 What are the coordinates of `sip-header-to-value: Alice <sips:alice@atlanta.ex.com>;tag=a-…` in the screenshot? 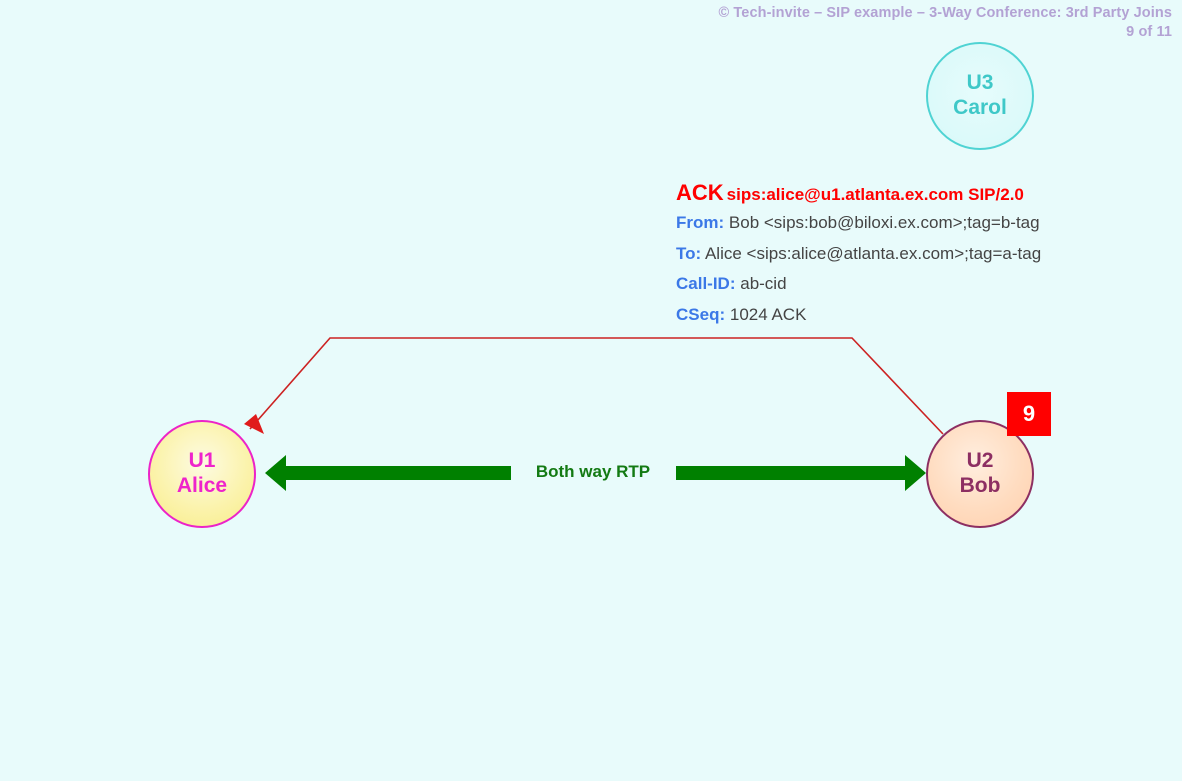 It's located at (871, 253).